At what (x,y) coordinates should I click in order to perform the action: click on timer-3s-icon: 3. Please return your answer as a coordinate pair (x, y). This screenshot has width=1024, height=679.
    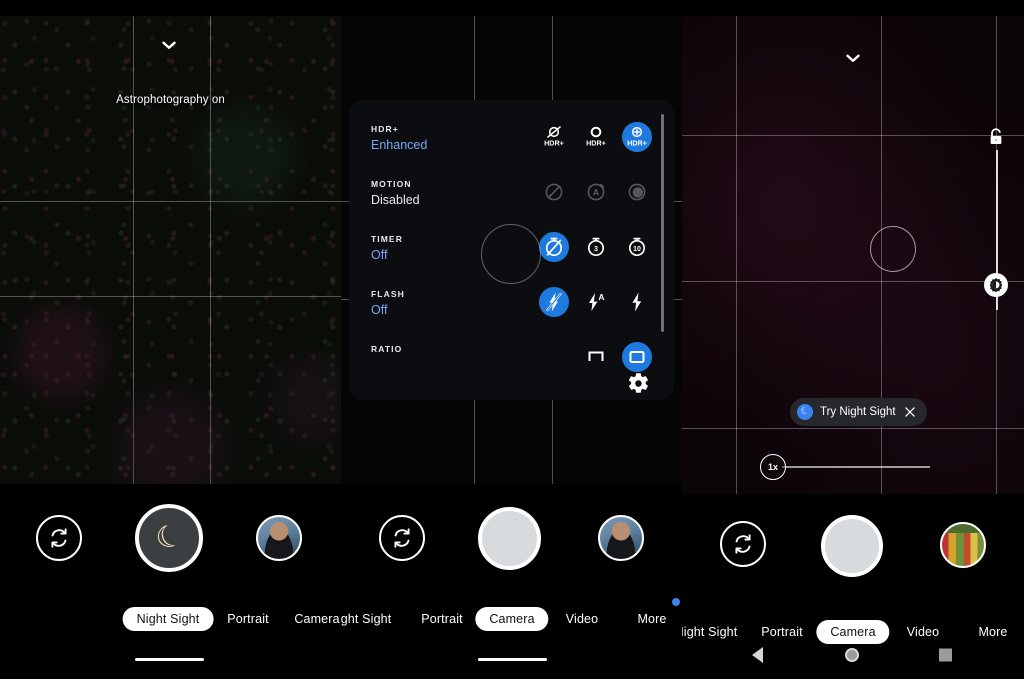
    Looking at the image, I should click on (596, 247).